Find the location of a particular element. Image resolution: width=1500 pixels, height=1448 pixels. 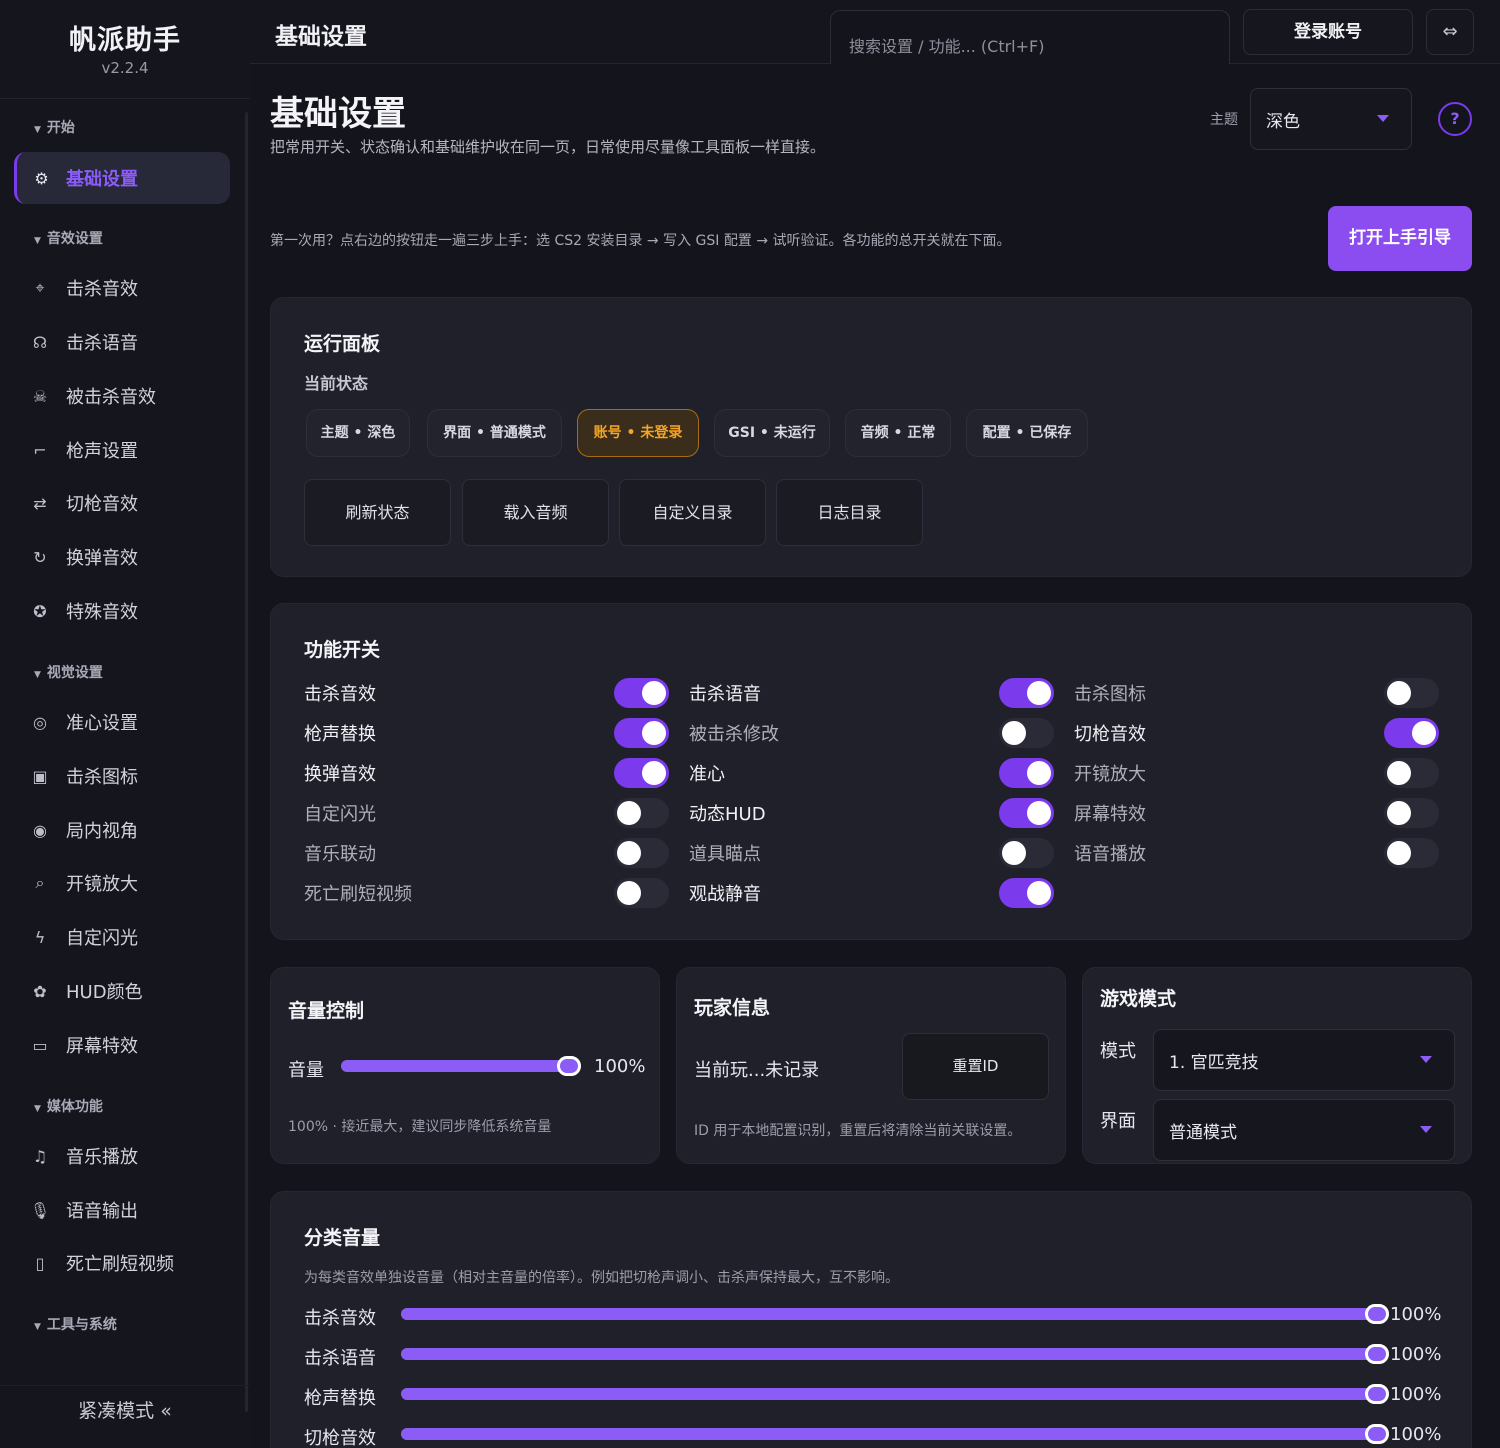

master-volume-slider is located at coordinates (461, 1066).